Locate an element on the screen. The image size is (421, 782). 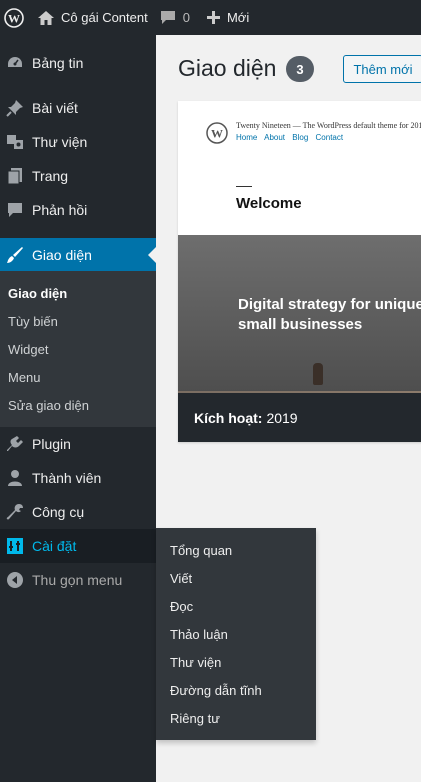
site-name-label: Cô gái Content is located at coordinates (104, 17).